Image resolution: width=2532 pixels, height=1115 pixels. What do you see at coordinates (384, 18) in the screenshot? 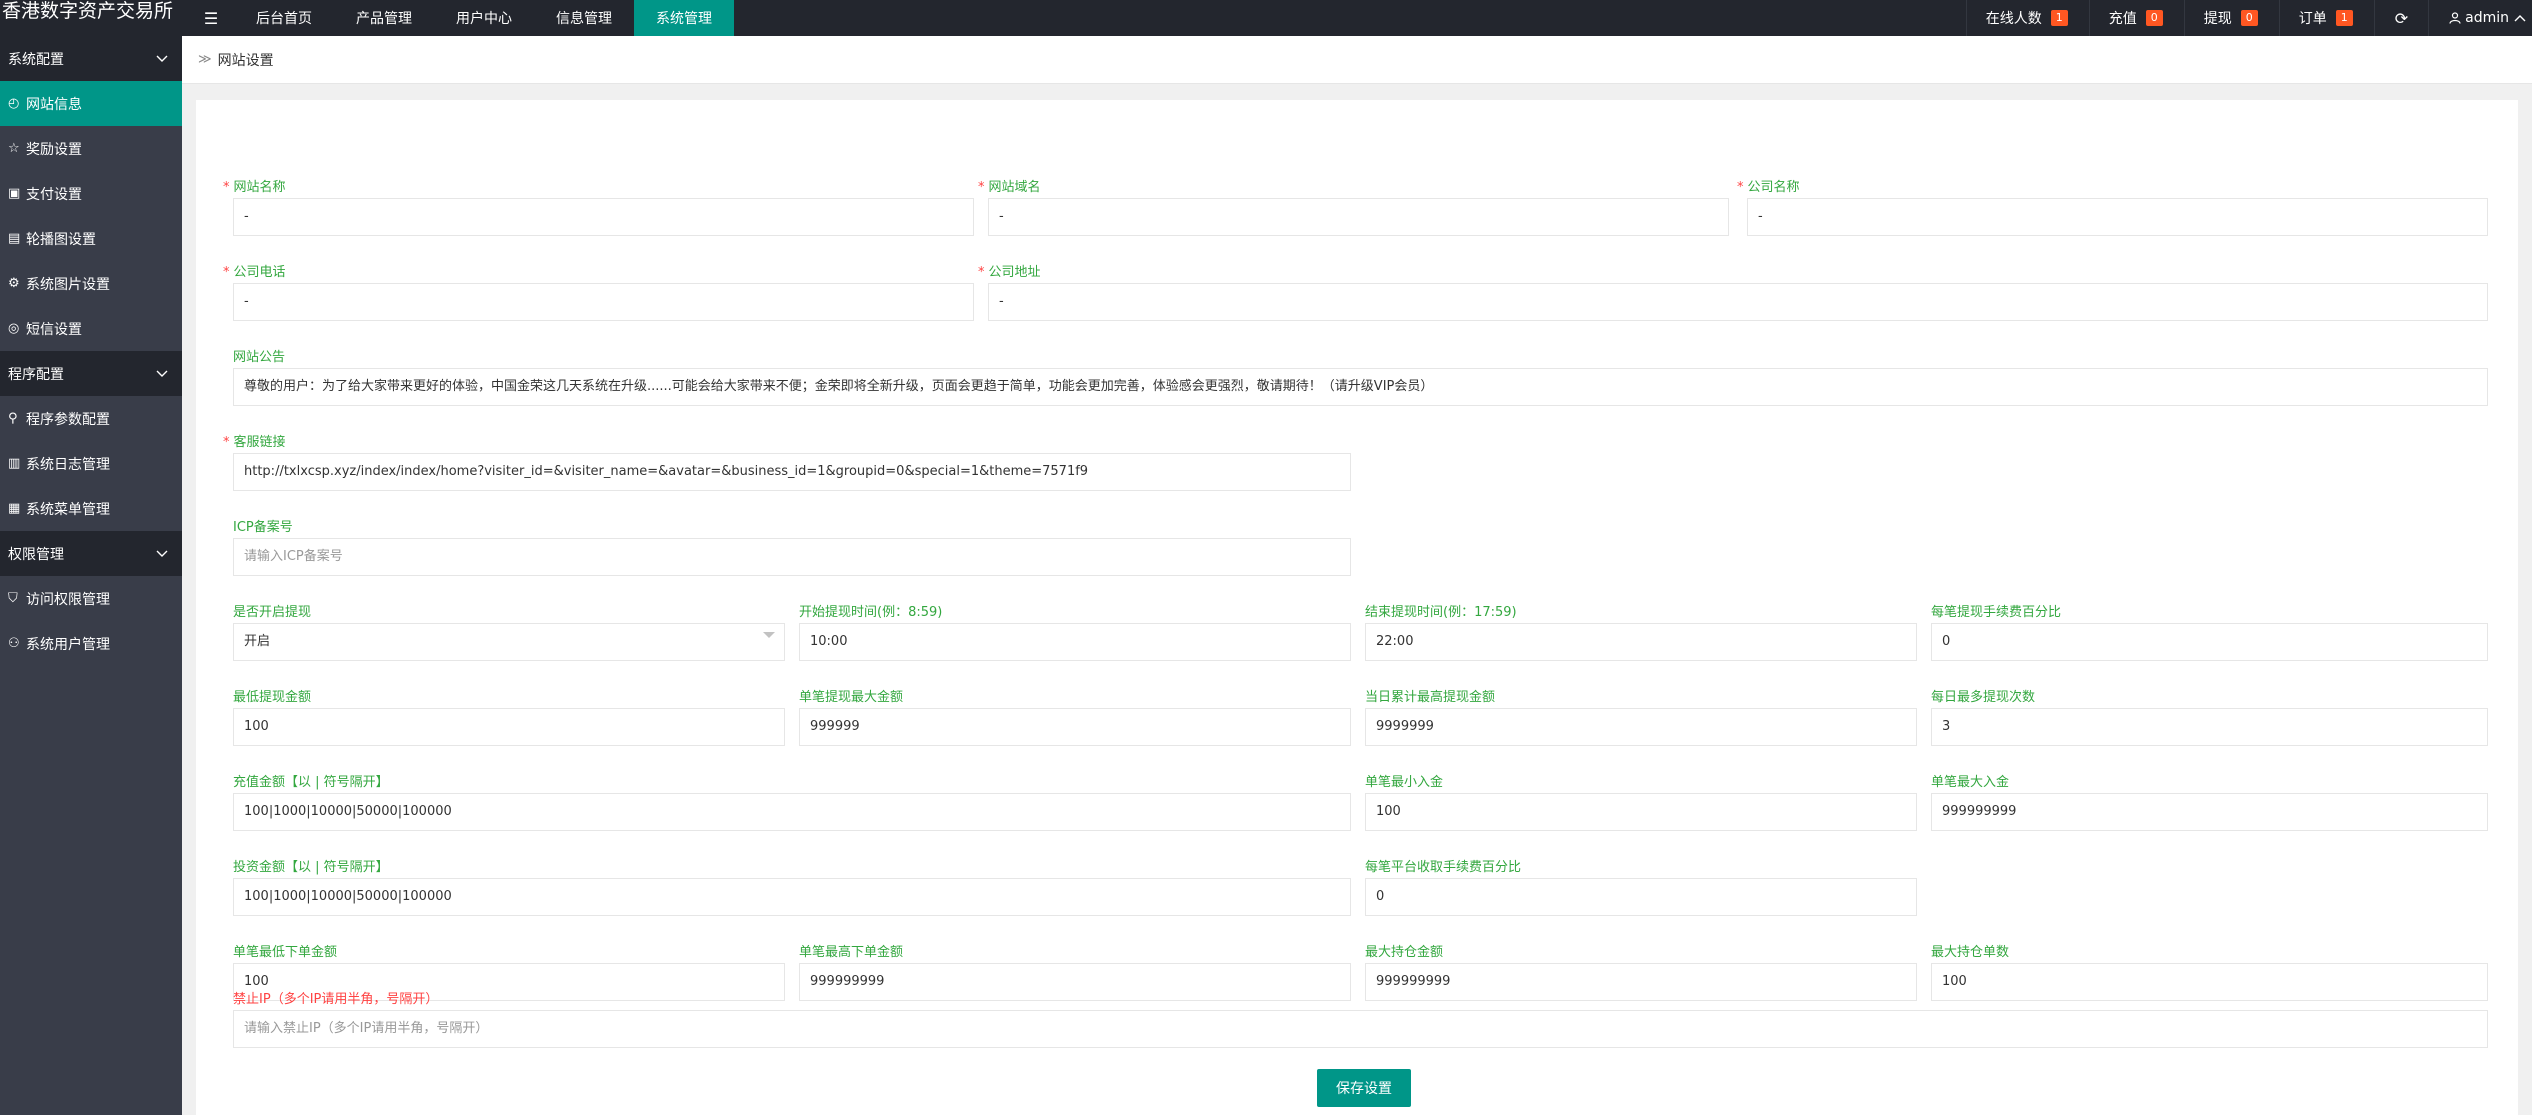
I see `nav-products: 产品管理` at bounding box center [384, 18].